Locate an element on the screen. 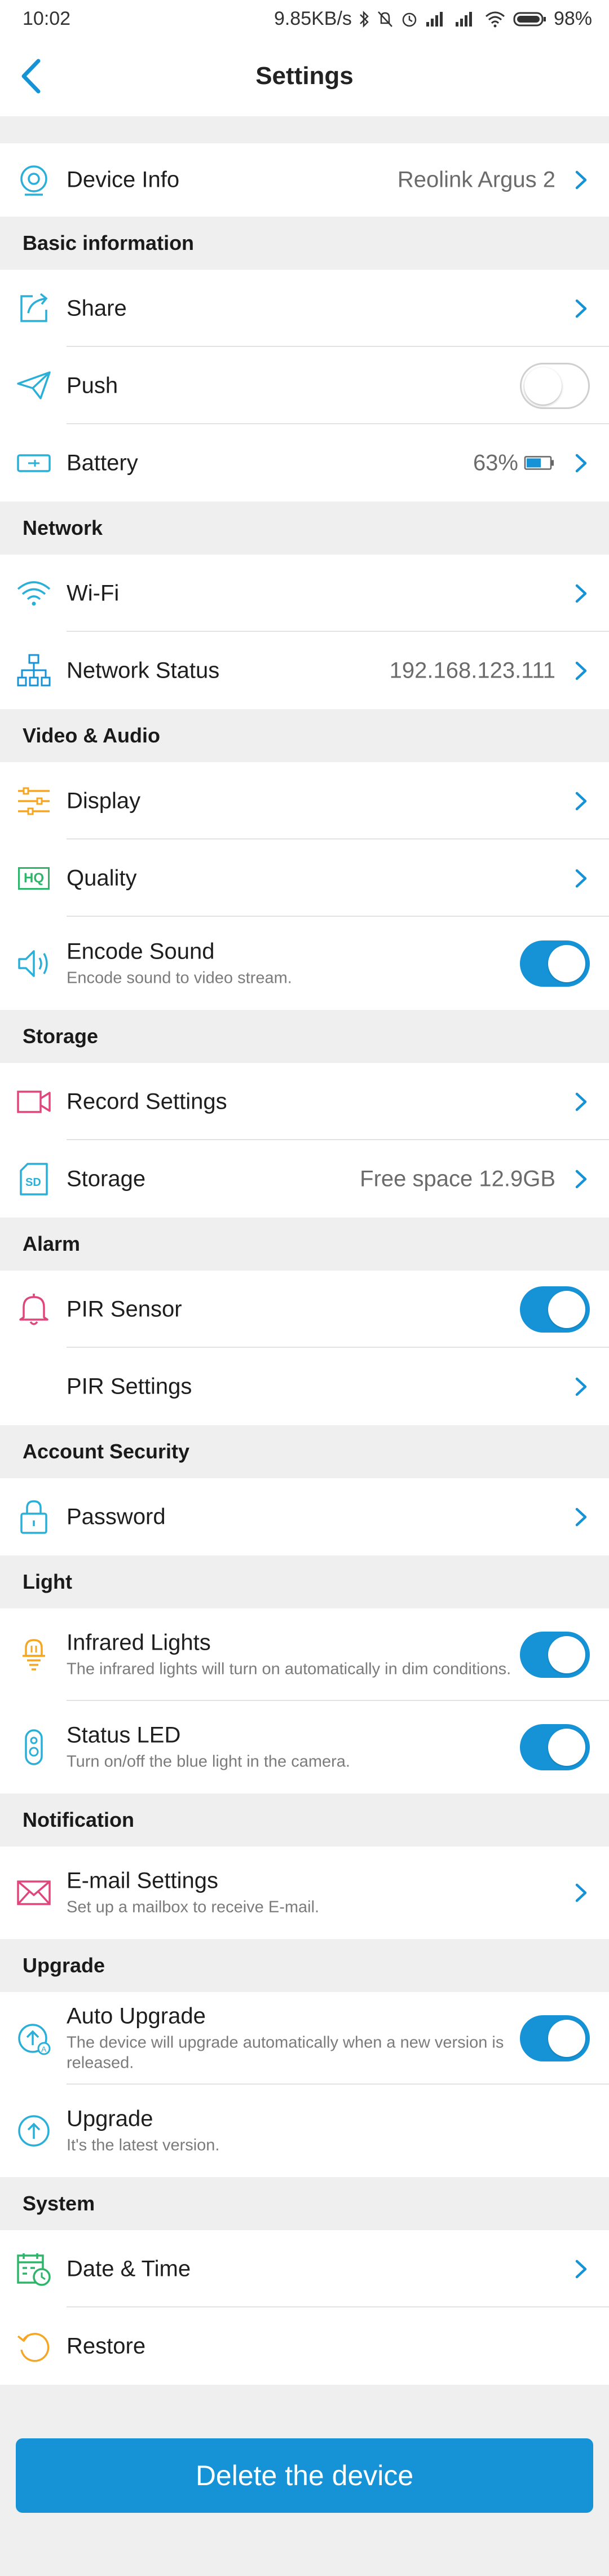 Image resolution: width=609 pixels, height=2576 pixels. hq-icon: HQ is located at coordinates (34, 878).